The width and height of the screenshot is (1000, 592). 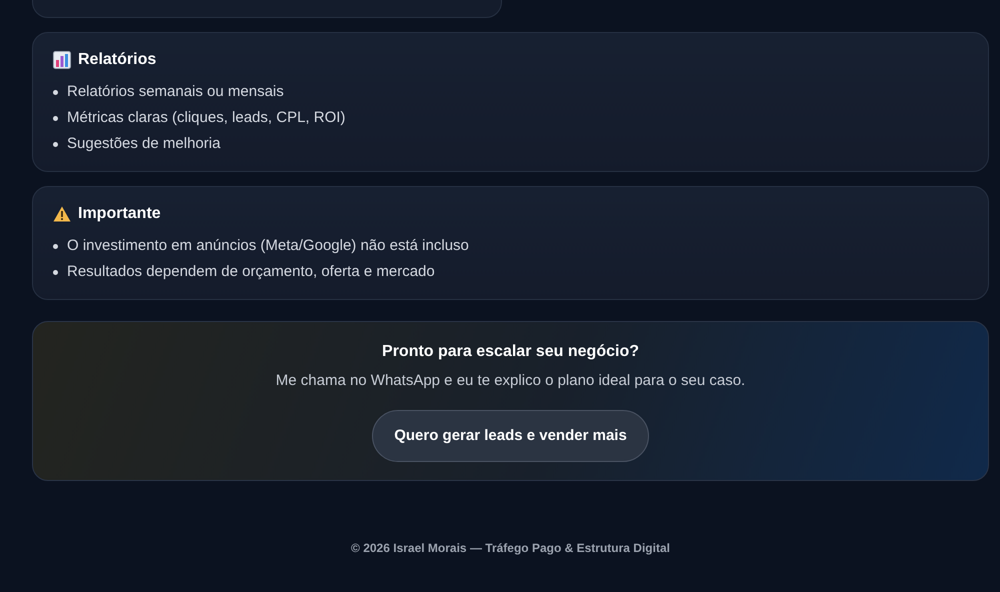 I want to click on whatsapp-button: Quero gerar leads e vender mais, so click(x=510, y=436).